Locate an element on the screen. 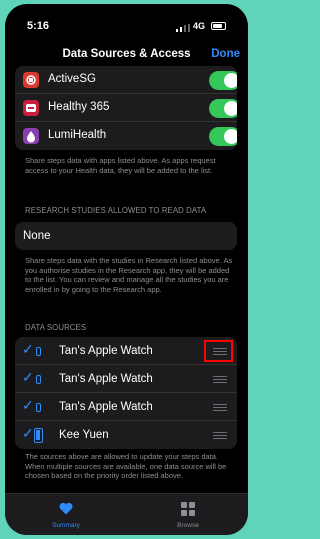 The width and height of the screenshot is (320, 539). app-row-lumihealth: LumiHealth is located at coordinates (126, 136).